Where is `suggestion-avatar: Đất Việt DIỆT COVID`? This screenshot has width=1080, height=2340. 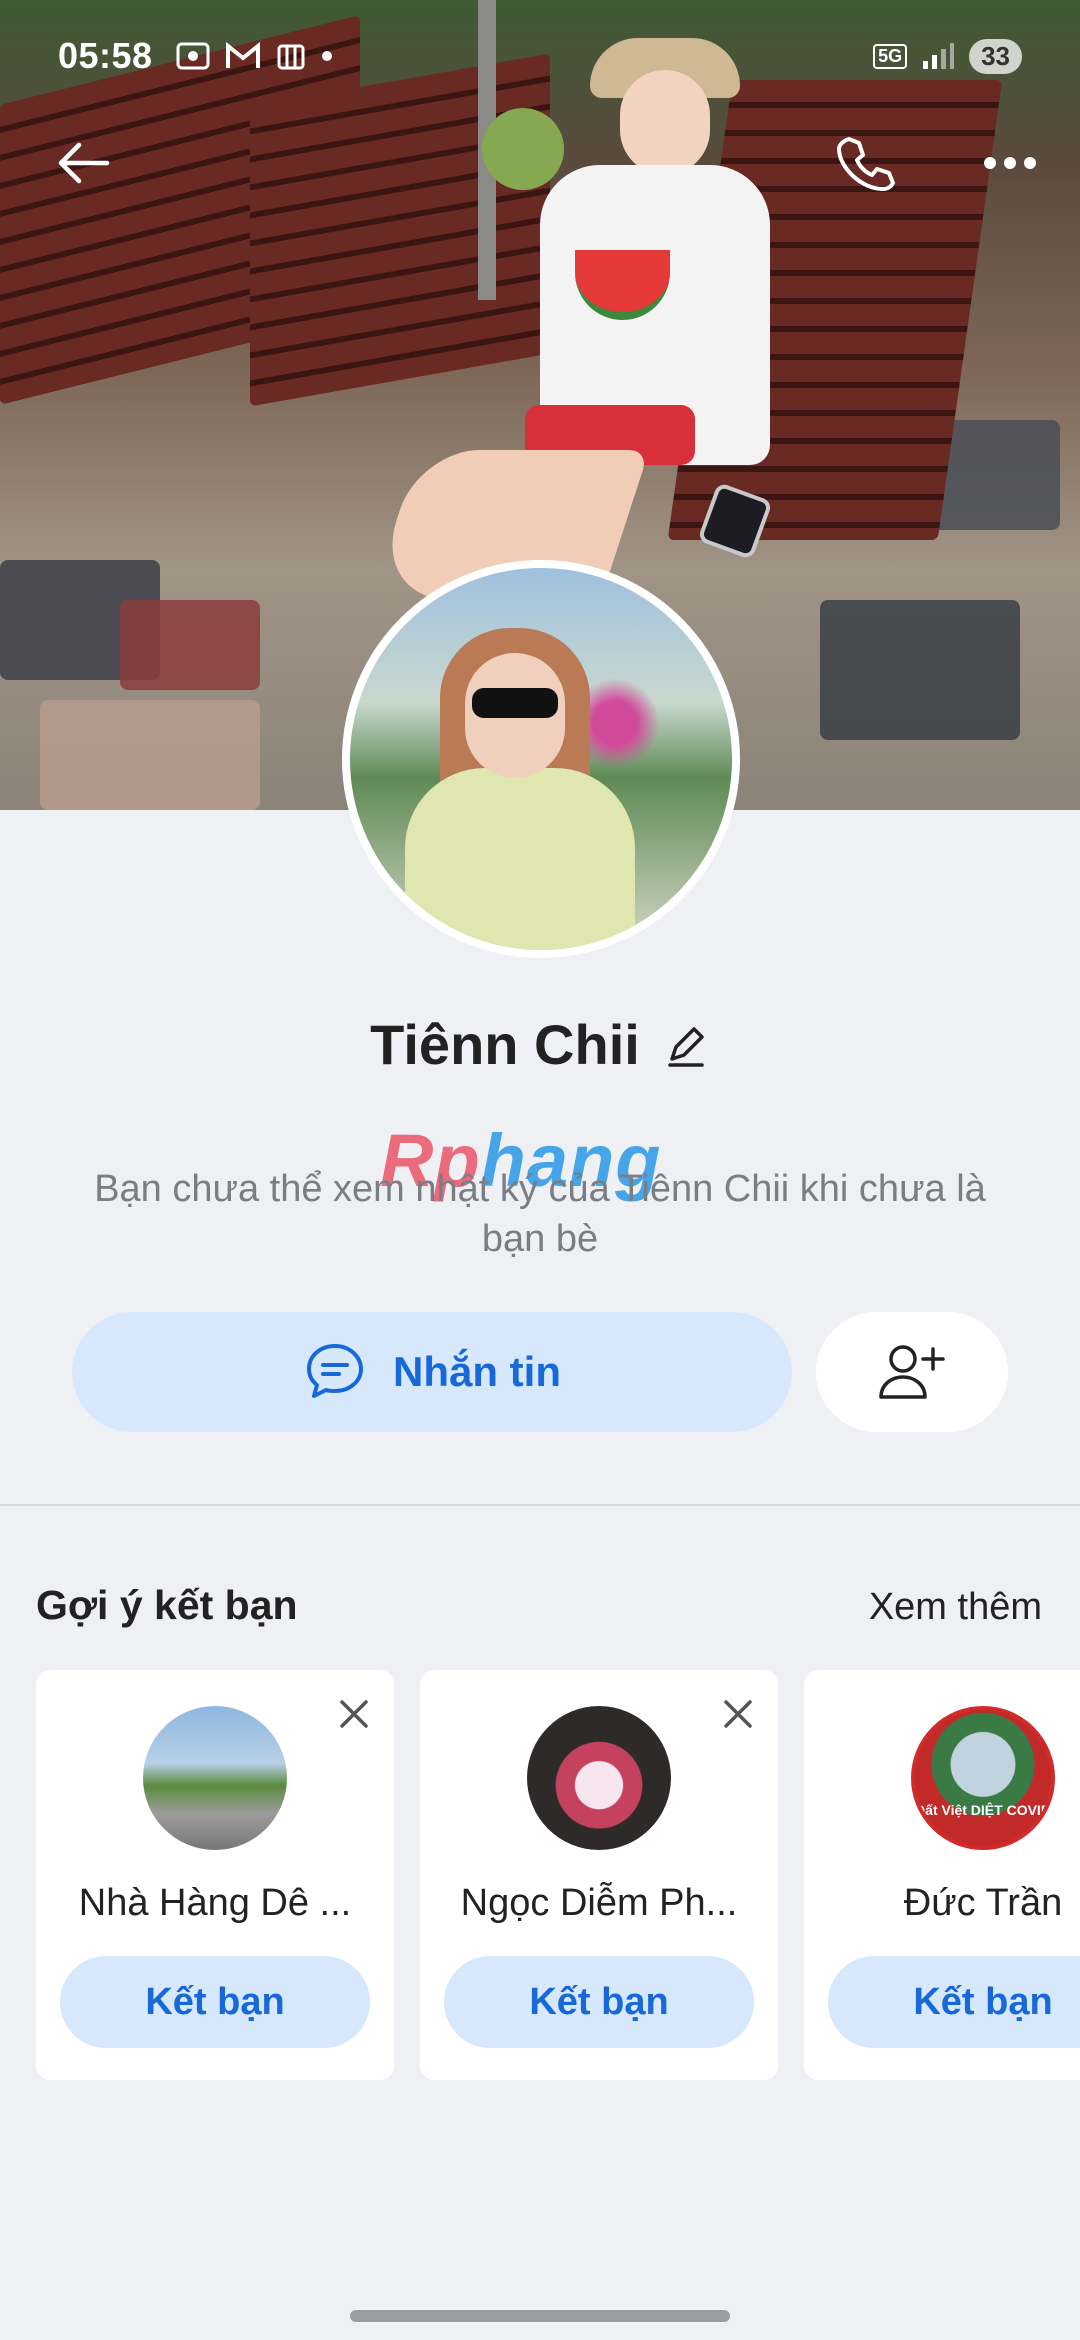
suggestion-avatar: Đất Việt DIỆT COVID is located at coordinates (983, 1778).